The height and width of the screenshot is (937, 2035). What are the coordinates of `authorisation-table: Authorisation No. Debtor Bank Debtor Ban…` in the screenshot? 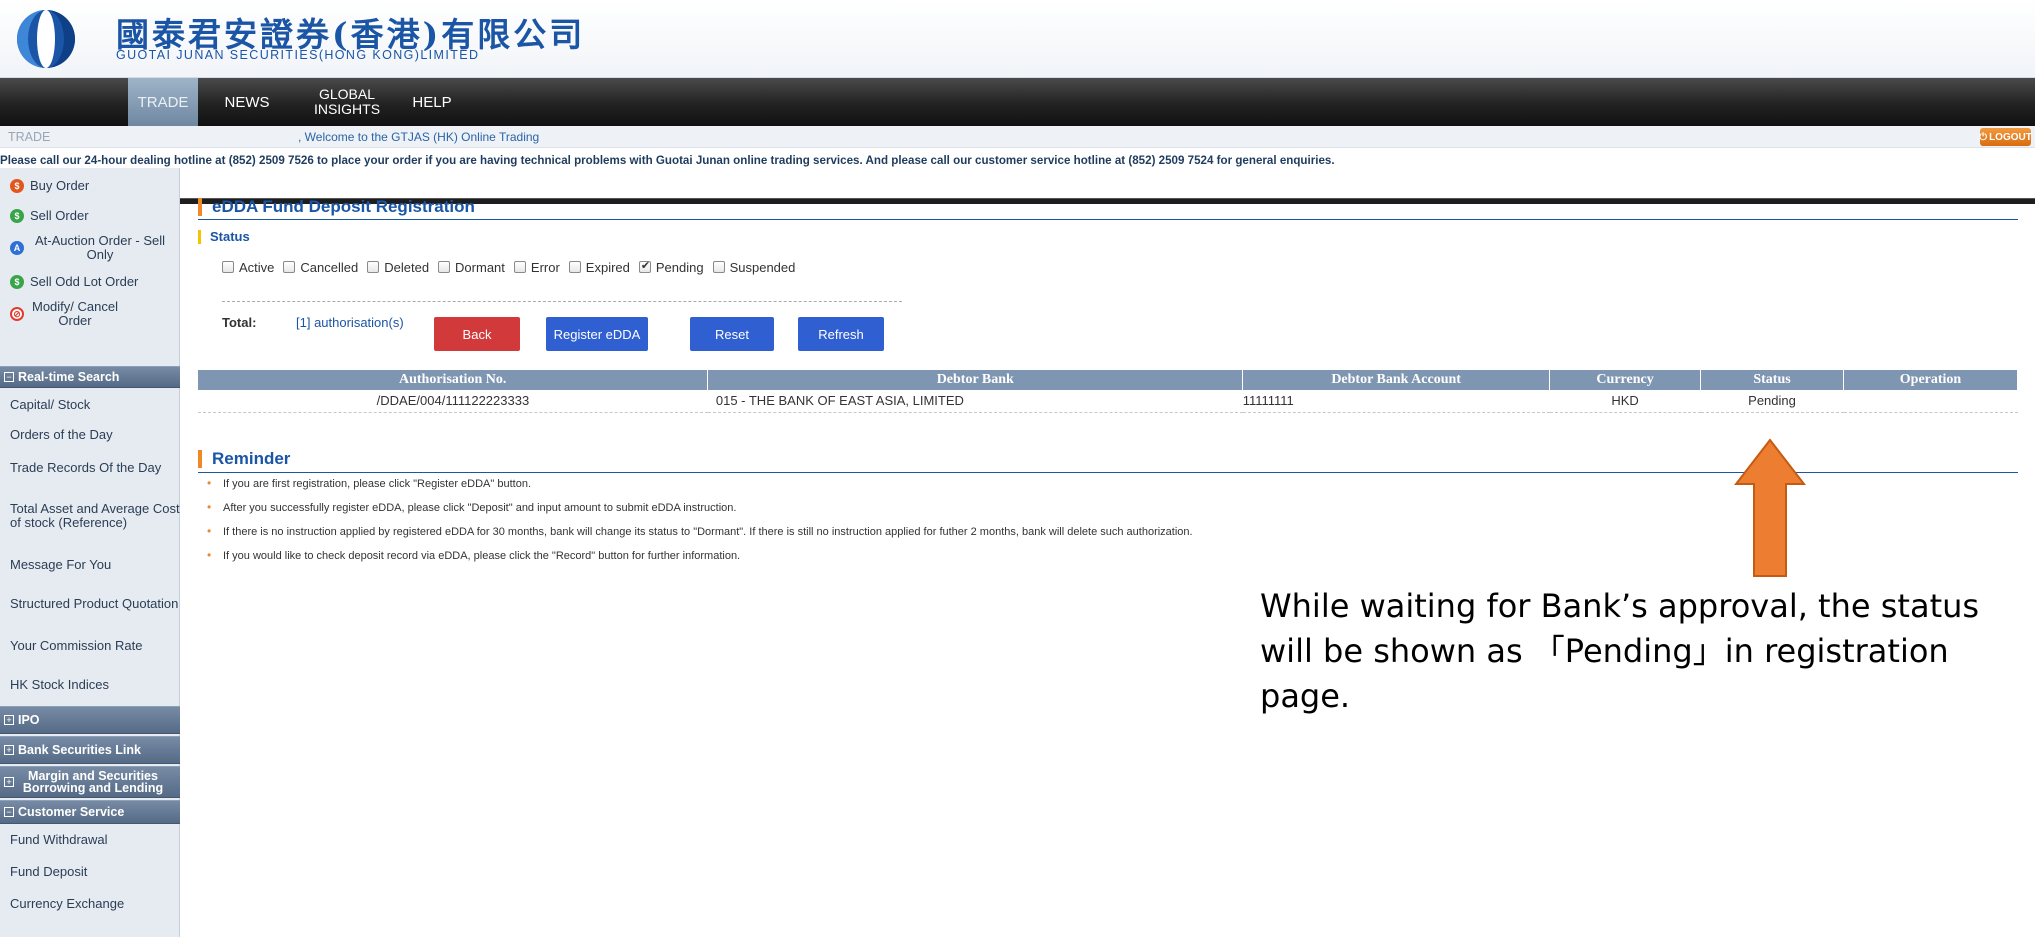 It's located at (1108, 391).